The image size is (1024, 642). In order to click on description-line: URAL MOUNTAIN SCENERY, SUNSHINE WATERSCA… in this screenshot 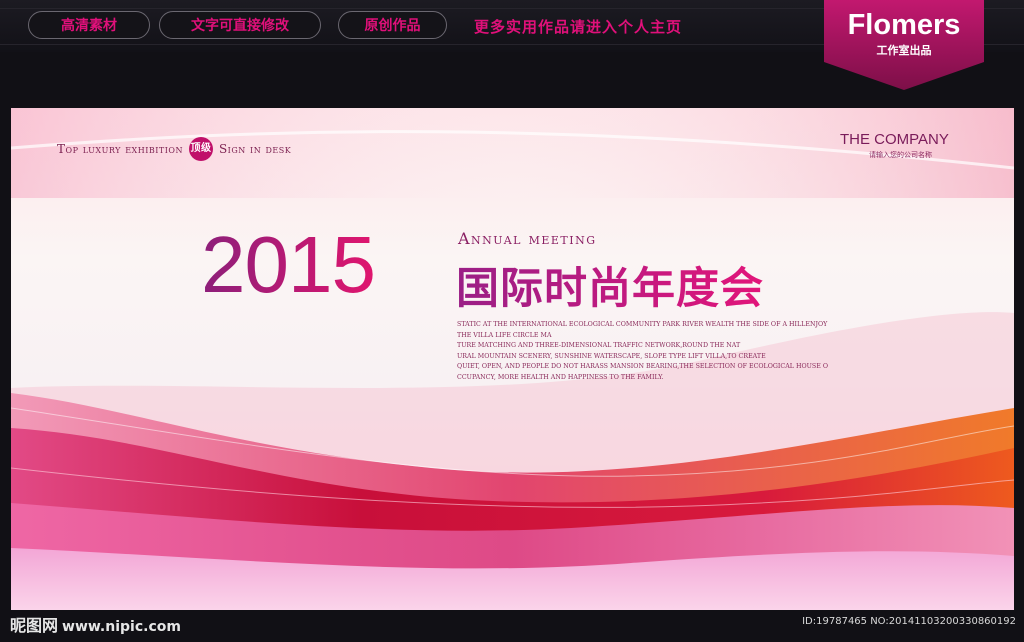, I will do `click(611, 356)`.